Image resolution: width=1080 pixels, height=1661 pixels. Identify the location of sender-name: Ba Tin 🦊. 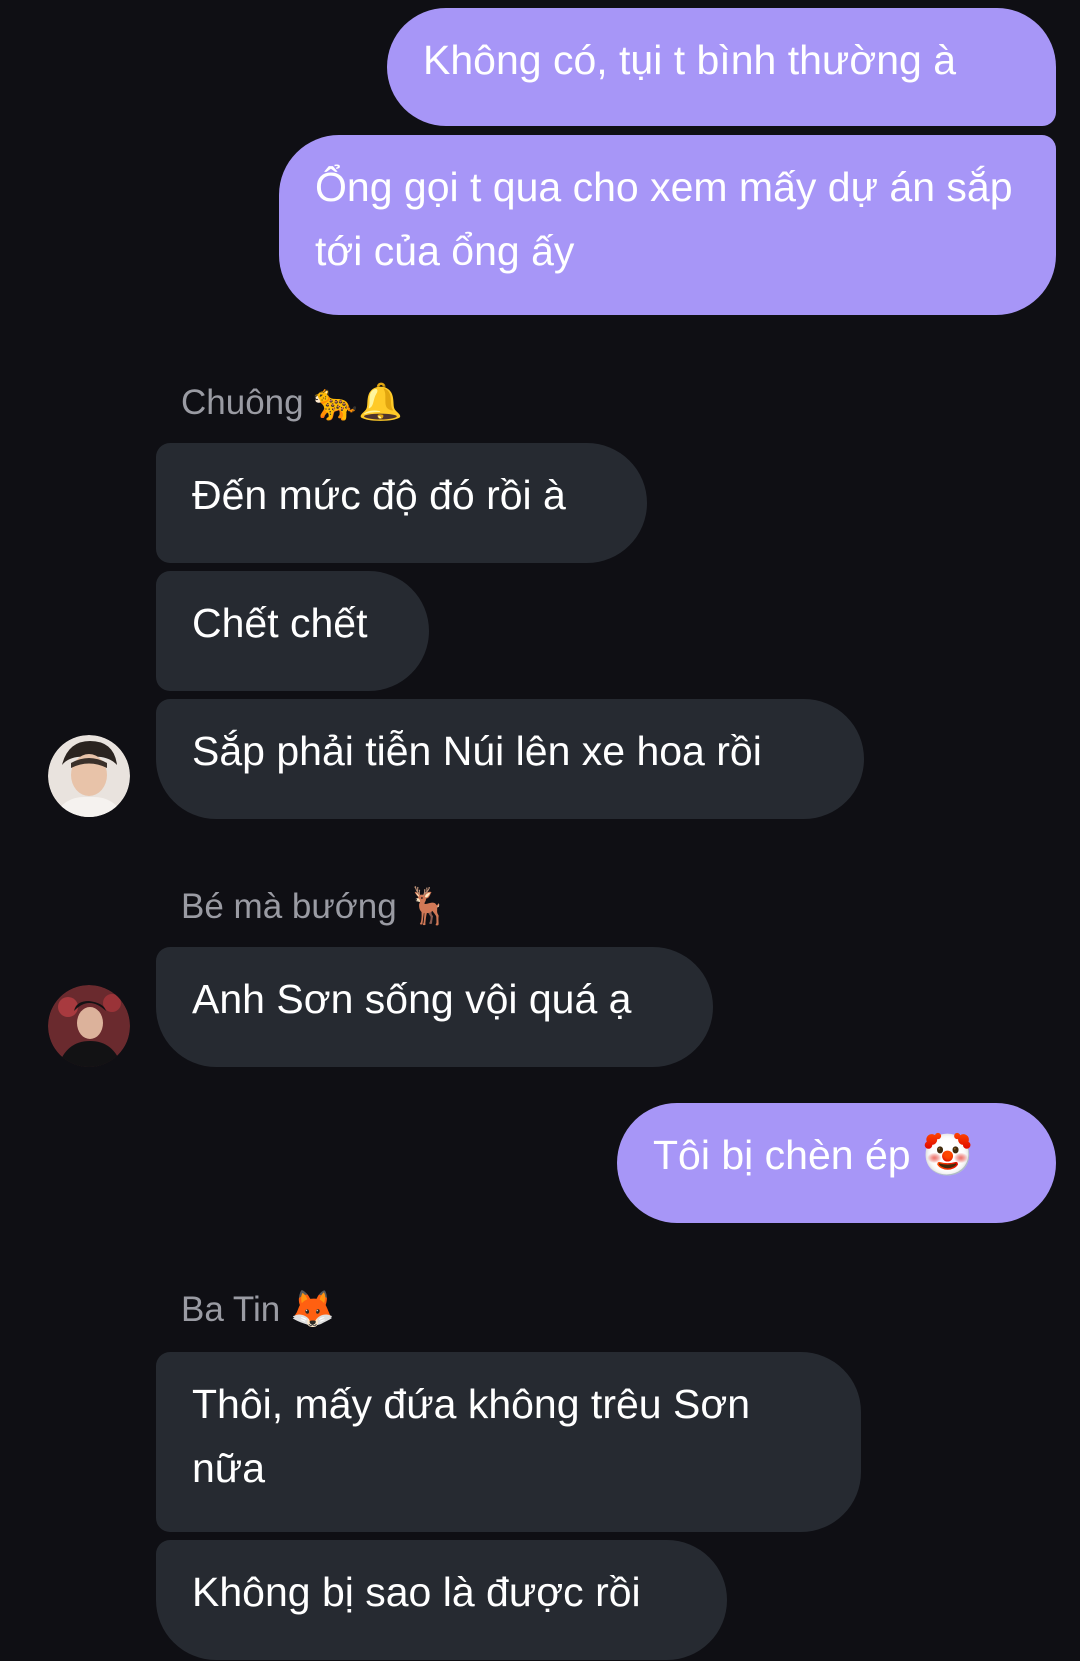
(258, 1309).